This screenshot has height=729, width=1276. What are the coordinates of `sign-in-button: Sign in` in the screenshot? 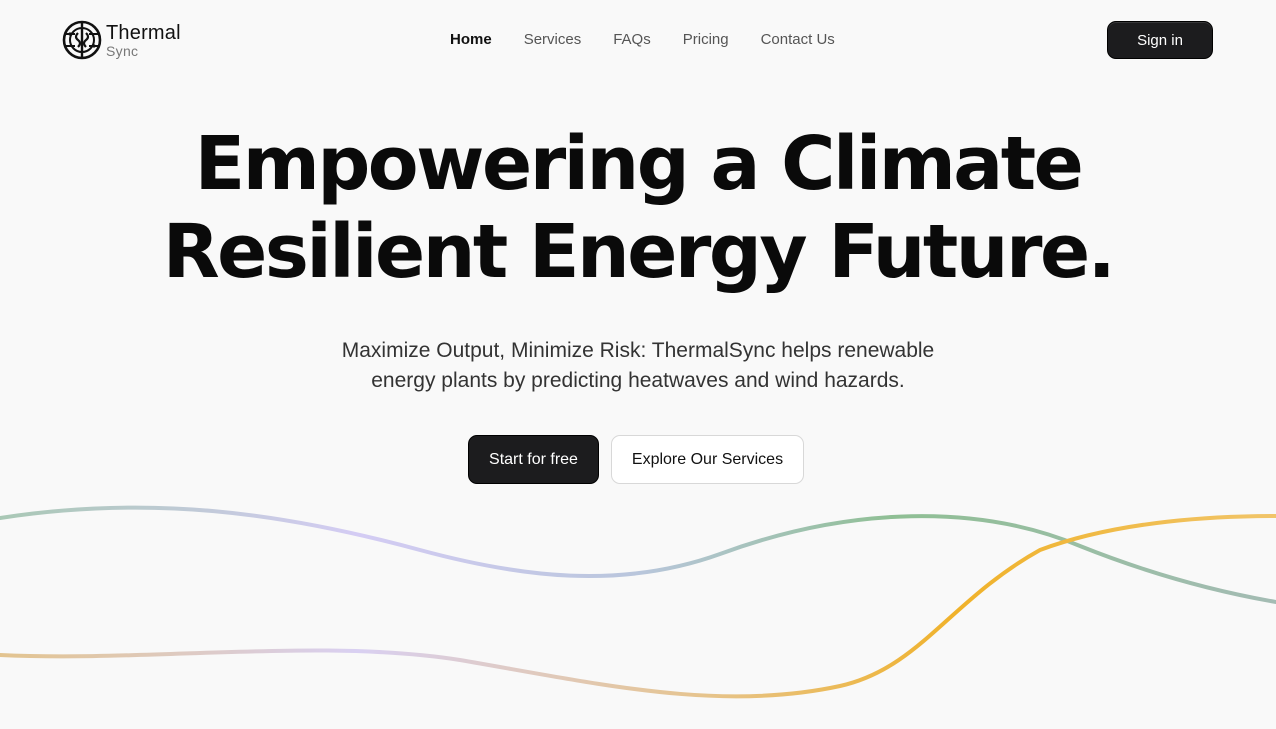 It's located at (1160, 40).